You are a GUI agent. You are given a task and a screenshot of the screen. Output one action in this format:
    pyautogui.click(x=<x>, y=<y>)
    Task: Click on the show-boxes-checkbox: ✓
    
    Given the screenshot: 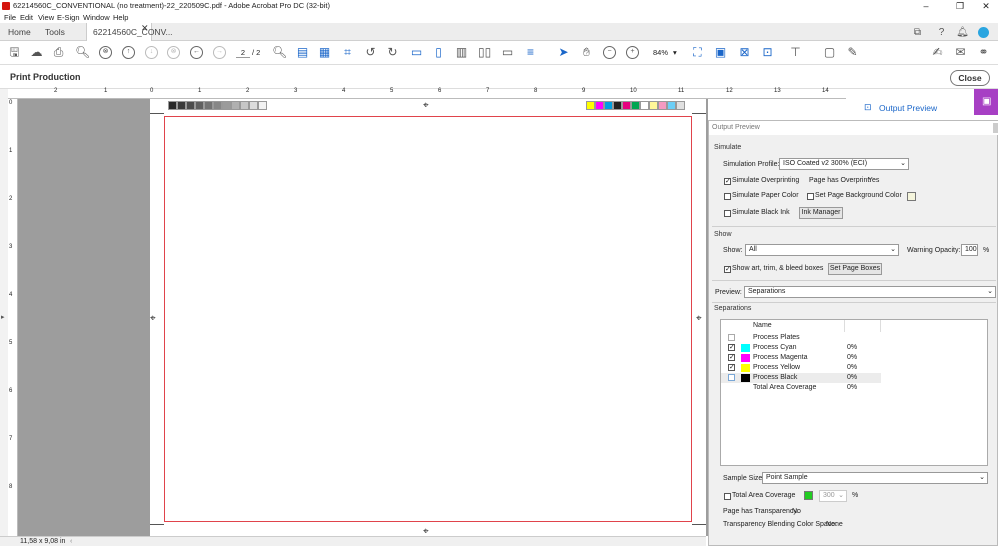 What is the action you would take?
    pyautogui.click(x=727, y=269)
    